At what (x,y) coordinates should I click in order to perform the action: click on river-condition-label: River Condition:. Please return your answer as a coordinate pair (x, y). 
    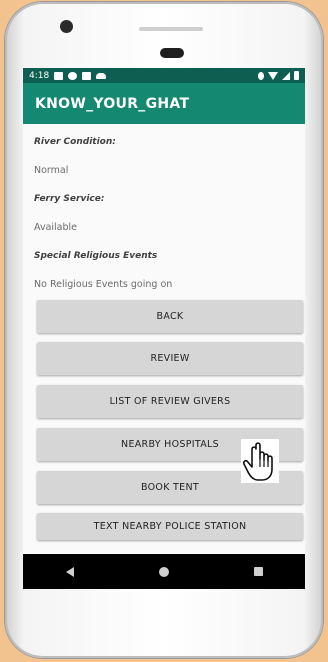
    Looking at the image, I should click on (75, 142).